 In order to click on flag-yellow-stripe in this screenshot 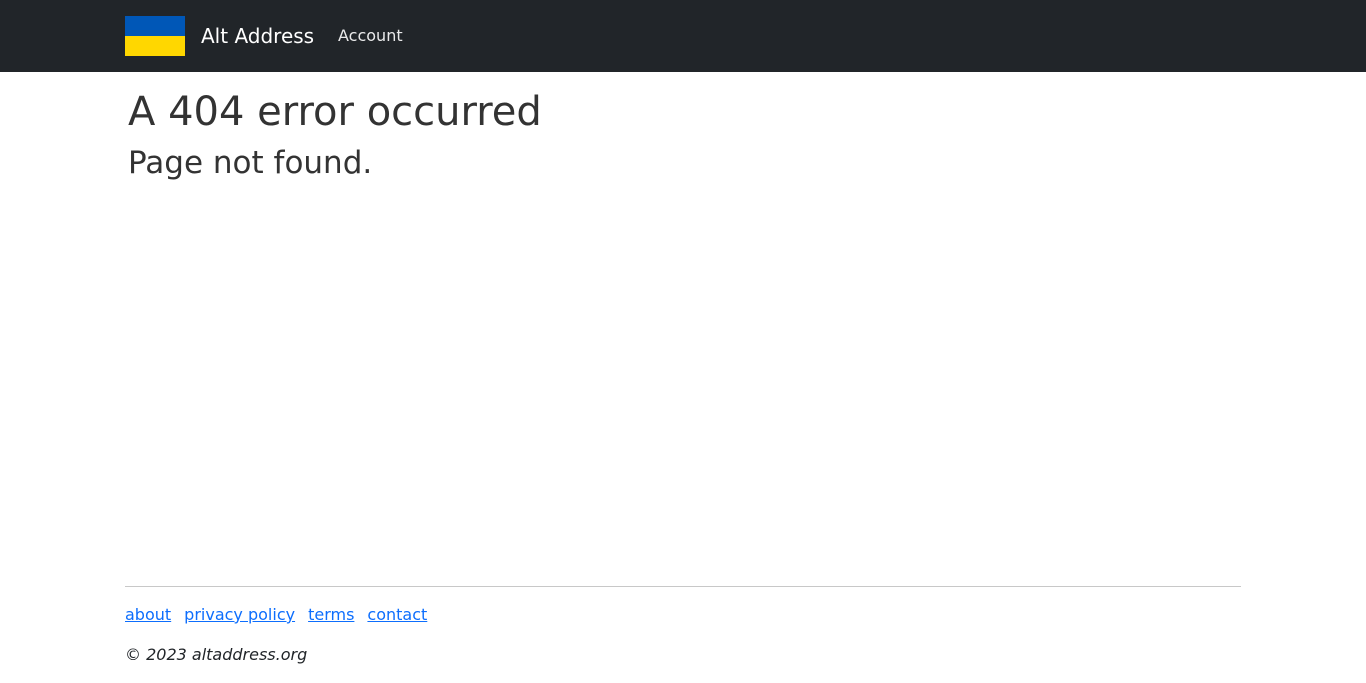, I will do `click(155, 46)`.